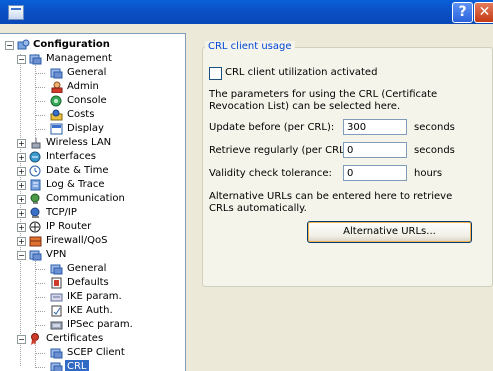 The image size is (493, 371). I want to click on defaults-icon, so click(56, 283).